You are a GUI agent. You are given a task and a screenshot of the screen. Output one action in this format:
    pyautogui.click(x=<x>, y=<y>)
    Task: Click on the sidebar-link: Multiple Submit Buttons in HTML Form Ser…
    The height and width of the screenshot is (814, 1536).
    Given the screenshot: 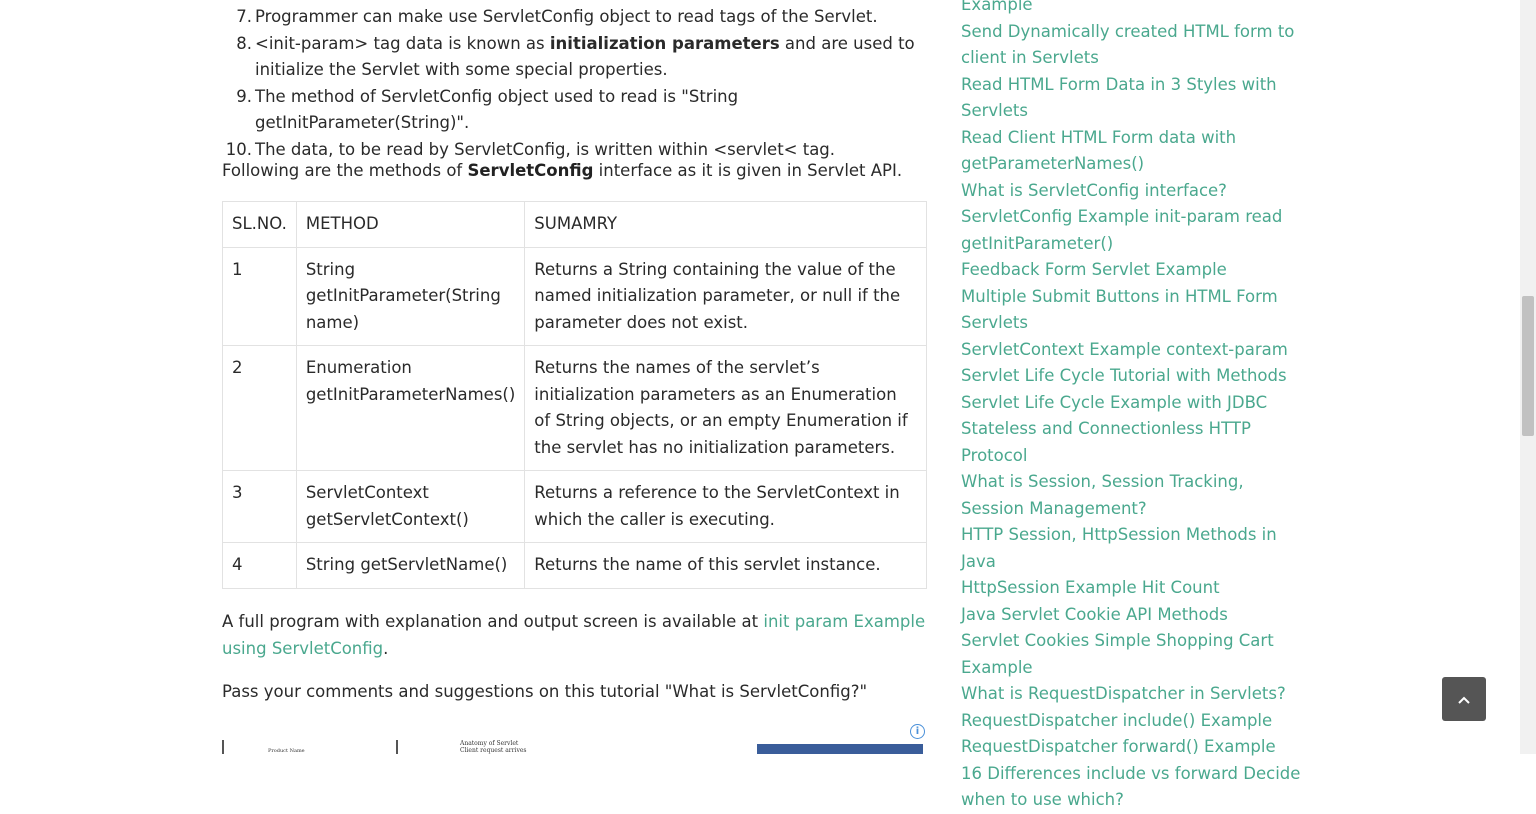 What is the action you would take?
    pyautogui.click(x=1131, y=310)
    